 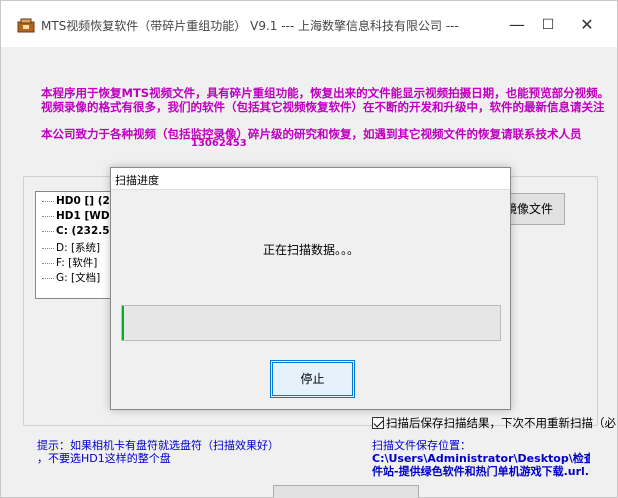 I want to click on save-path-extra: 件站-提供绿色软件和热门单机游戏下载.url.mtsi, so click(x=481, y=471).